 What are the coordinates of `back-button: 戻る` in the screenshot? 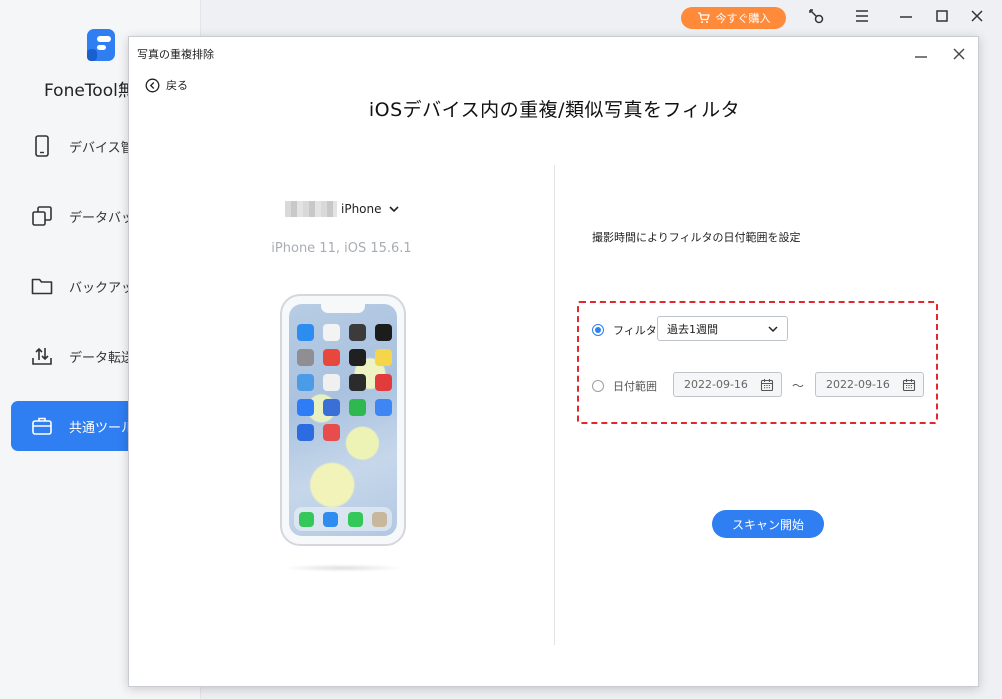 It's located at (166, 85).